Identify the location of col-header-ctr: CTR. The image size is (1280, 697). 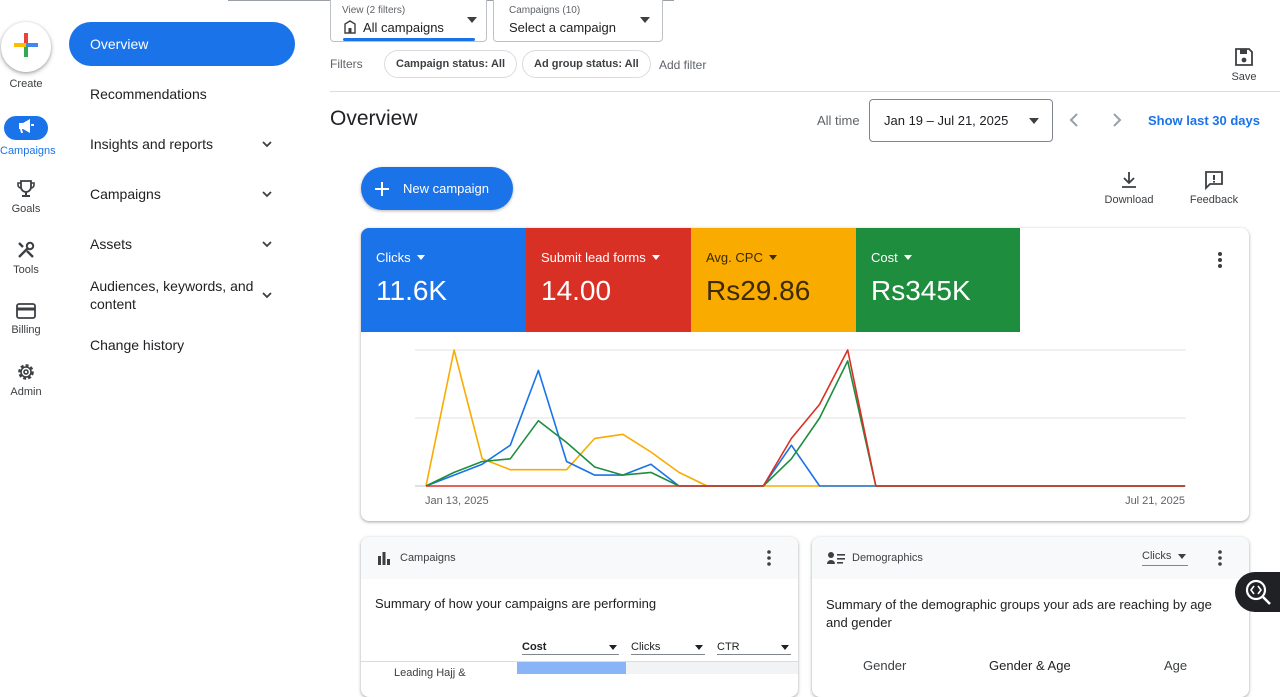
(754, 648).